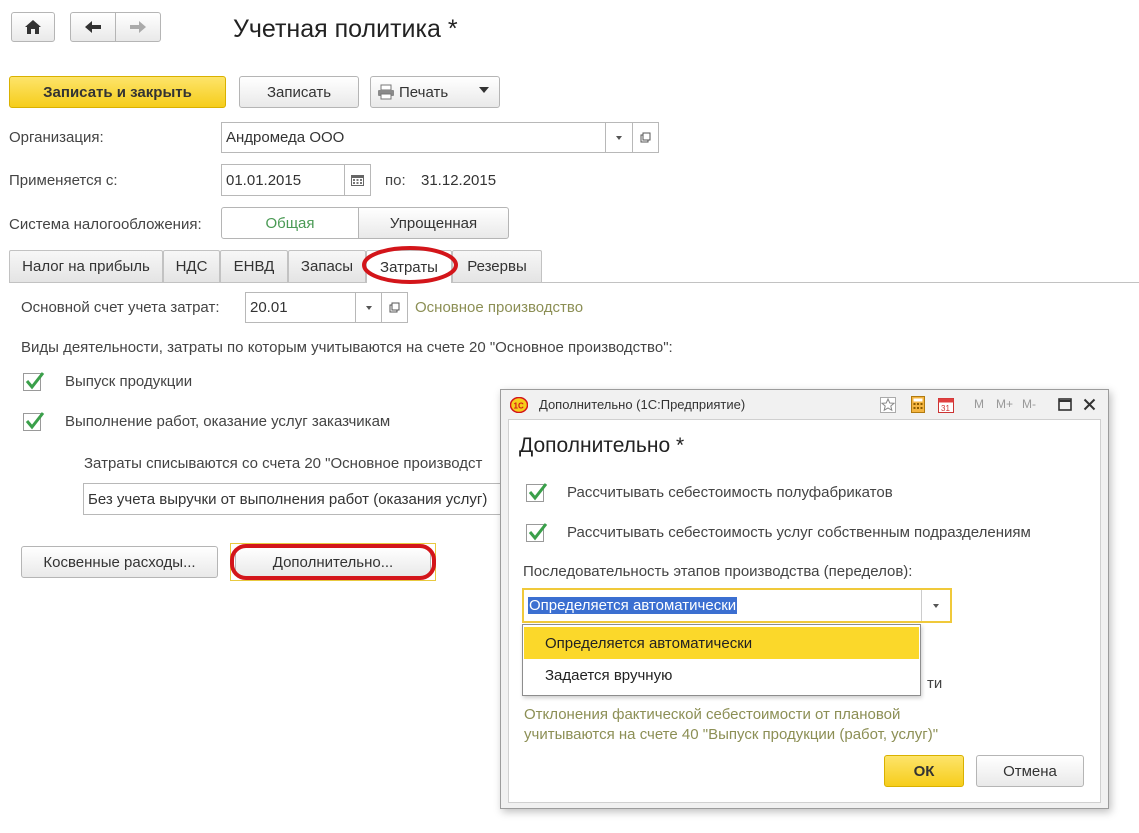 The image size is (1139, 833). I want to click on save-and-close-button: Записать и закрыть, so click(117, 92).